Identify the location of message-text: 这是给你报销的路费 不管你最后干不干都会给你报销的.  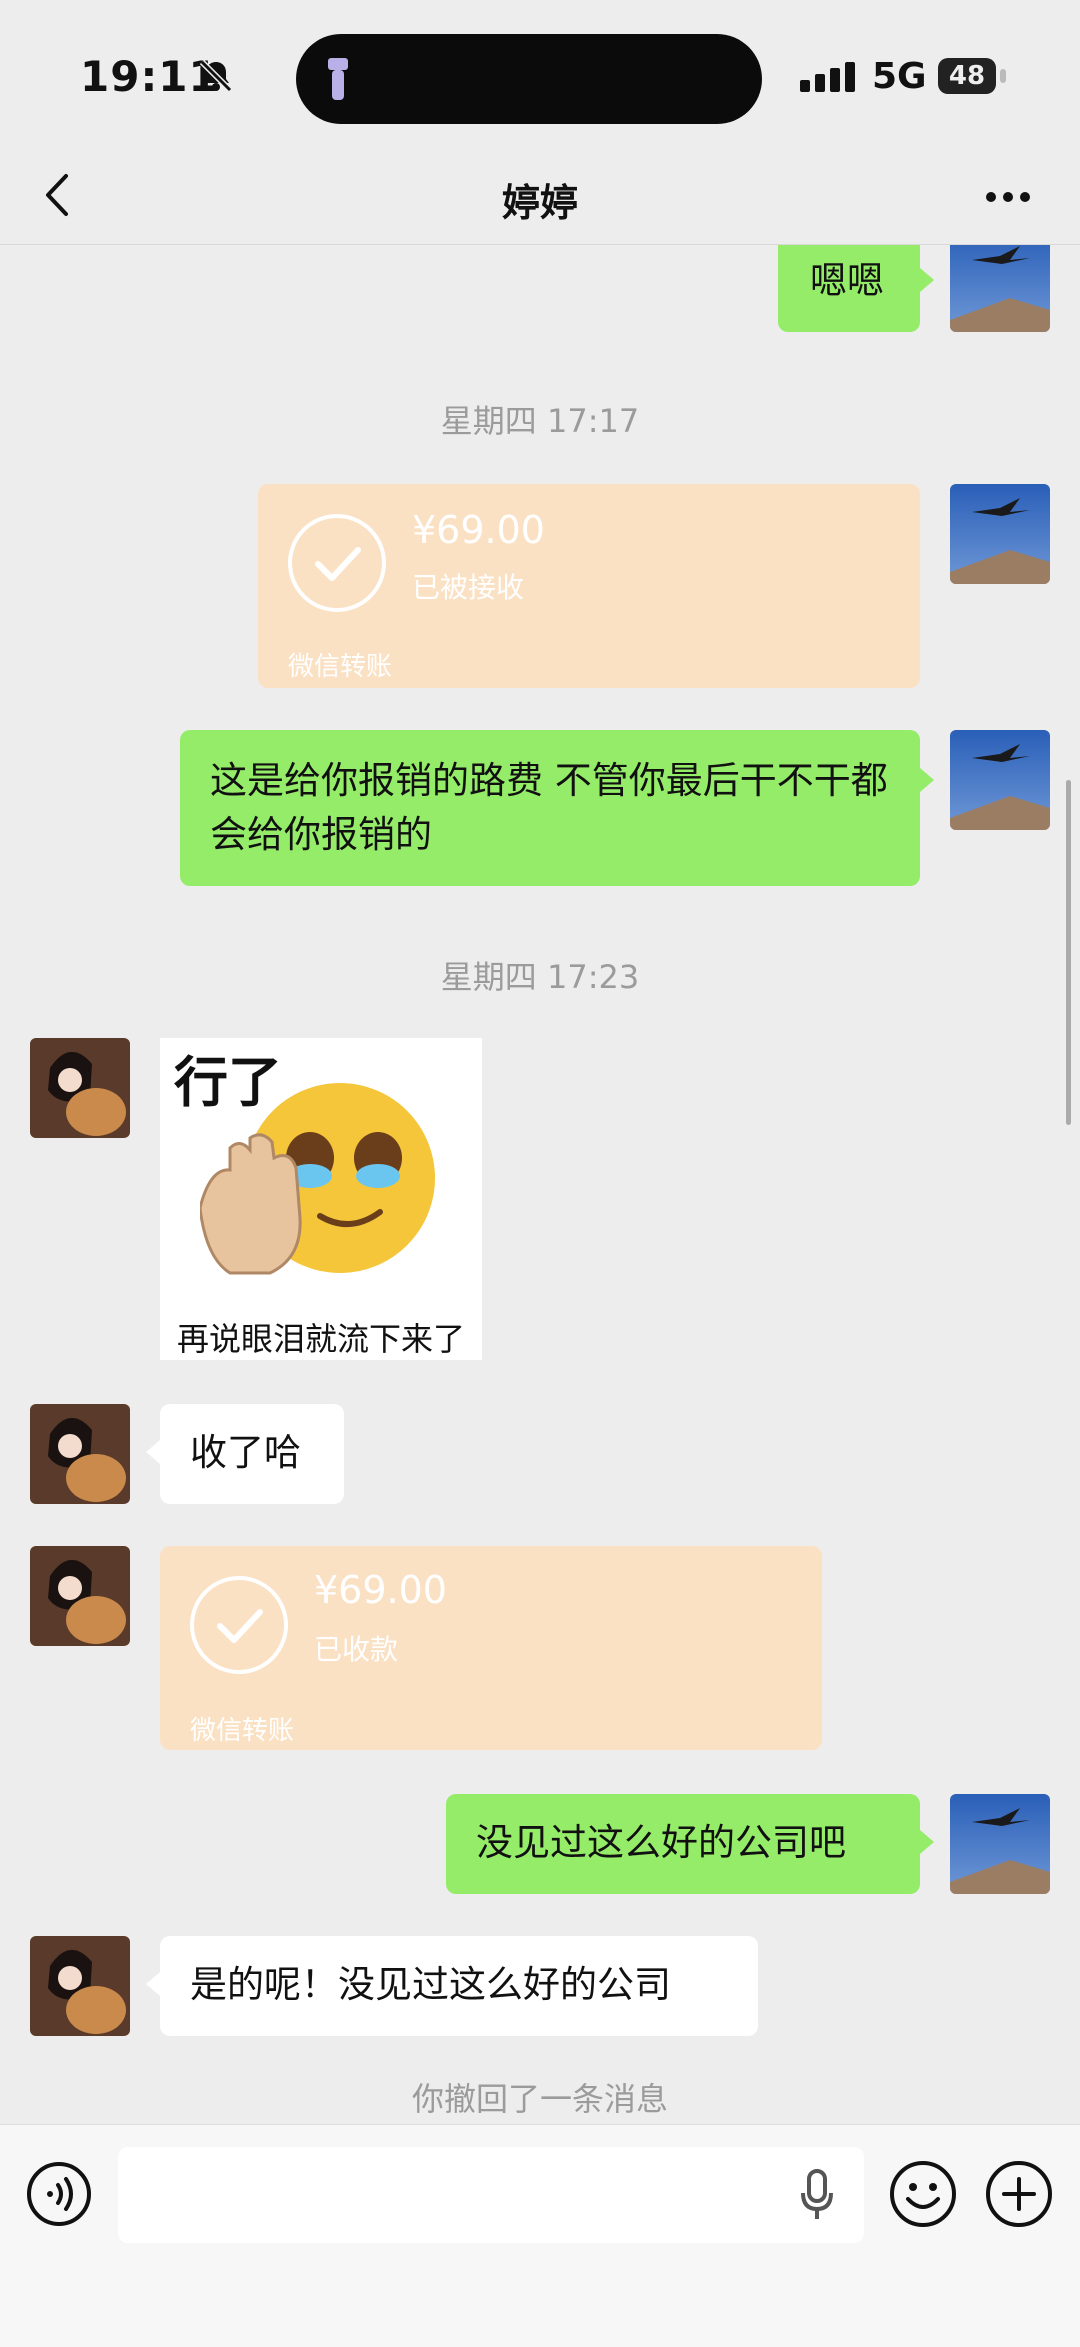
(549, 807).